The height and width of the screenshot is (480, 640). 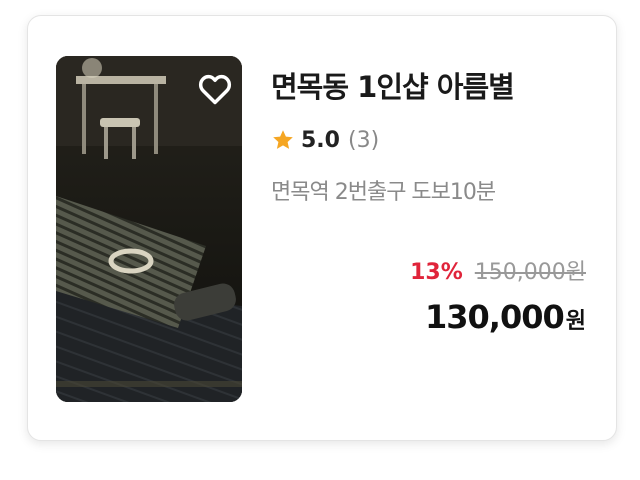 What do you see at coordinates (363, 140) in the screenshot?
I see `review-count: (3)` at bounding box center [363, 140].